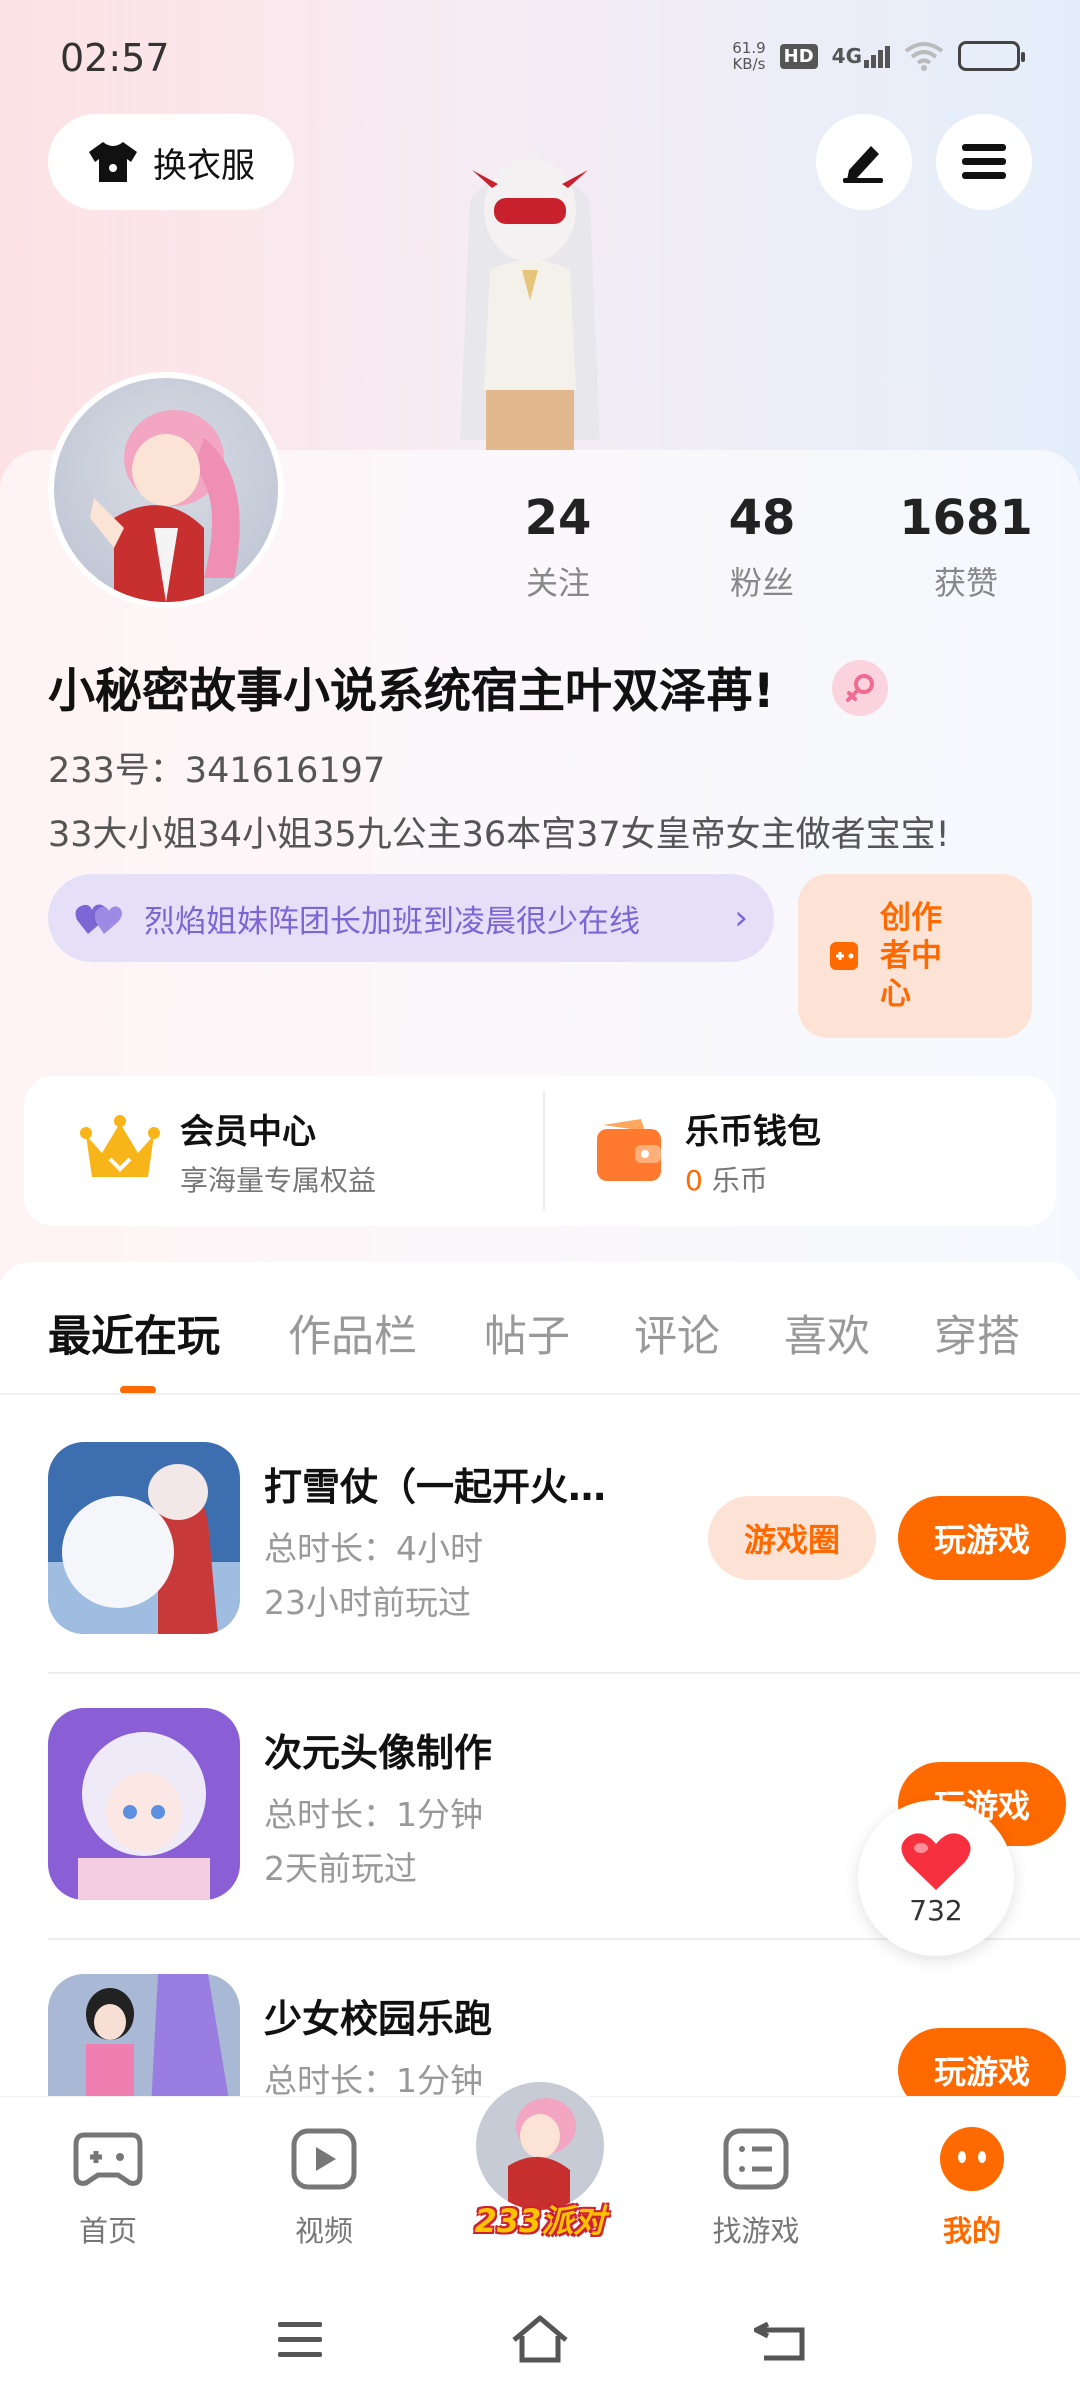  I want to click on tab-recently-played: 最近在玩, so click(134, 1333).